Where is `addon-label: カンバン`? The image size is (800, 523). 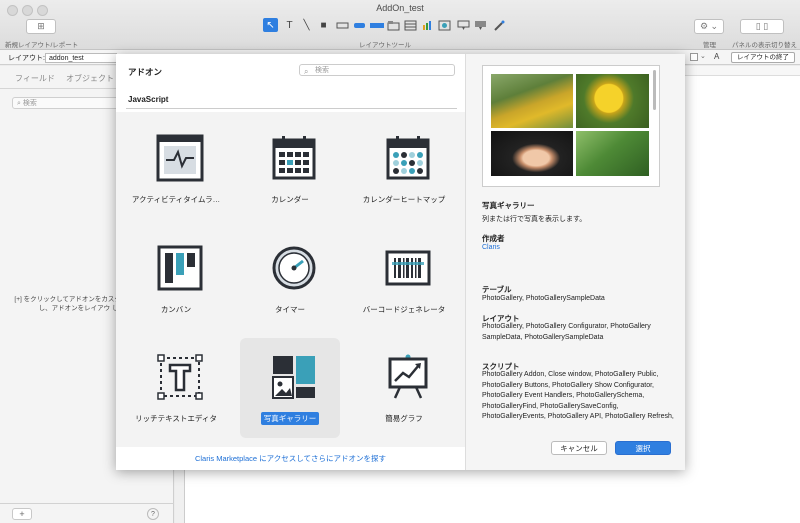 addon-label: カンバン is located at coordinates (176, 309).